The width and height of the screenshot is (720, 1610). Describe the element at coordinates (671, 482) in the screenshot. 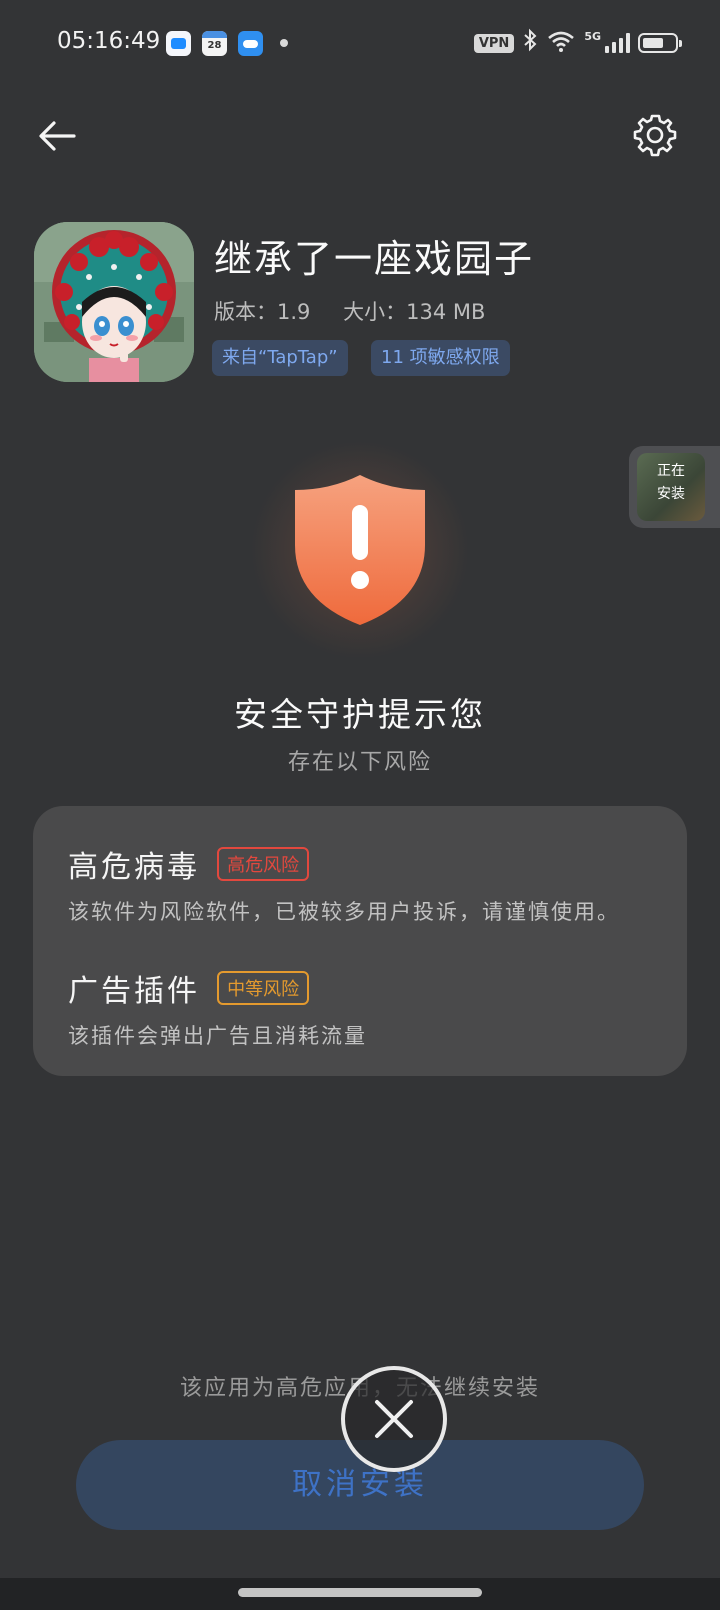

I see `installing-label: 正在 安装` at that location.